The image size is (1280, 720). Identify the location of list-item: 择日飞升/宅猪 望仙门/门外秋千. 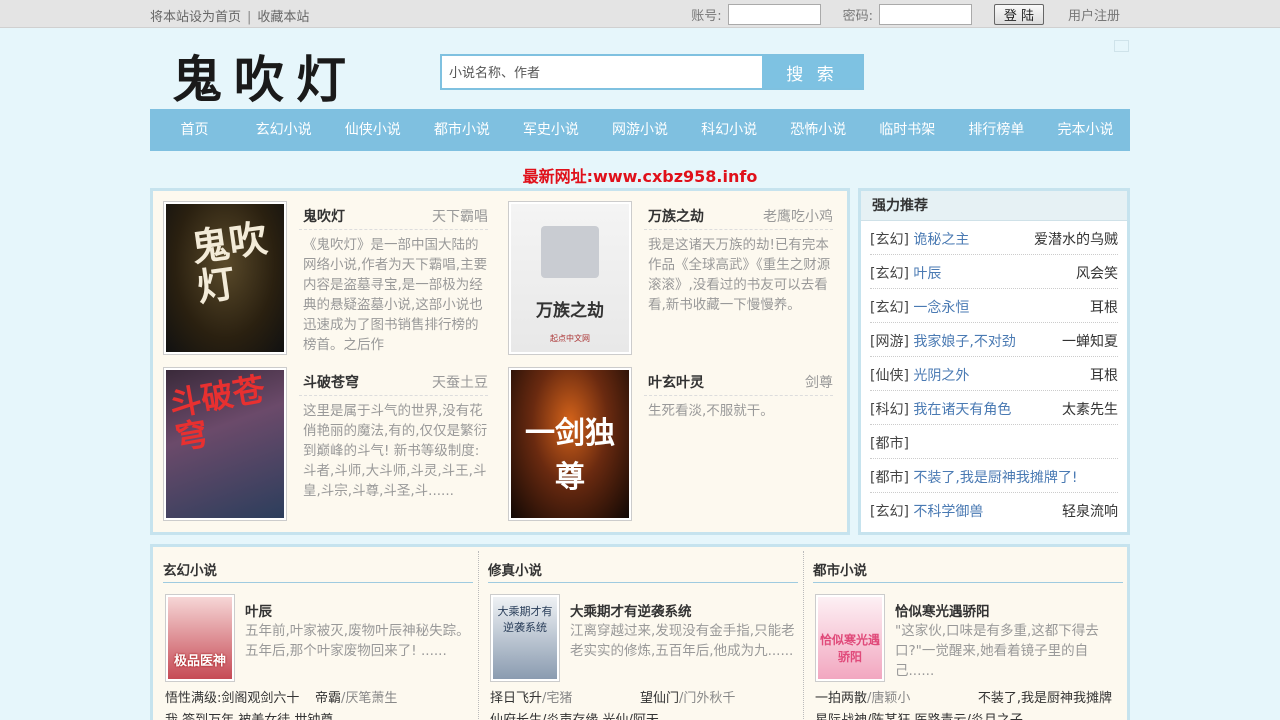
(642, 699).